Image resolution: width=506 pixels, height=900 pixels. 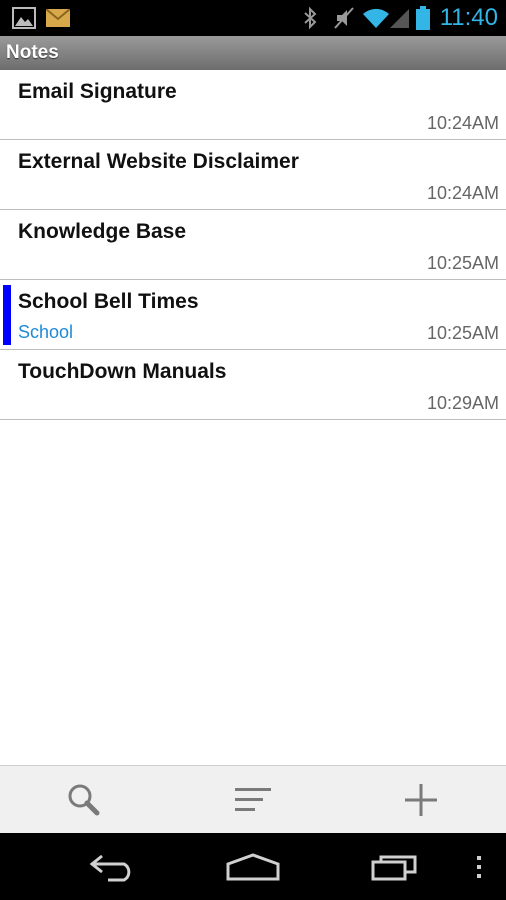 What do you see at coordinates (253, 315) in the screenshot?
I see `note-item-school-bell-times: School Bell Times School 10:25AM` at bounding box center [253, 315].